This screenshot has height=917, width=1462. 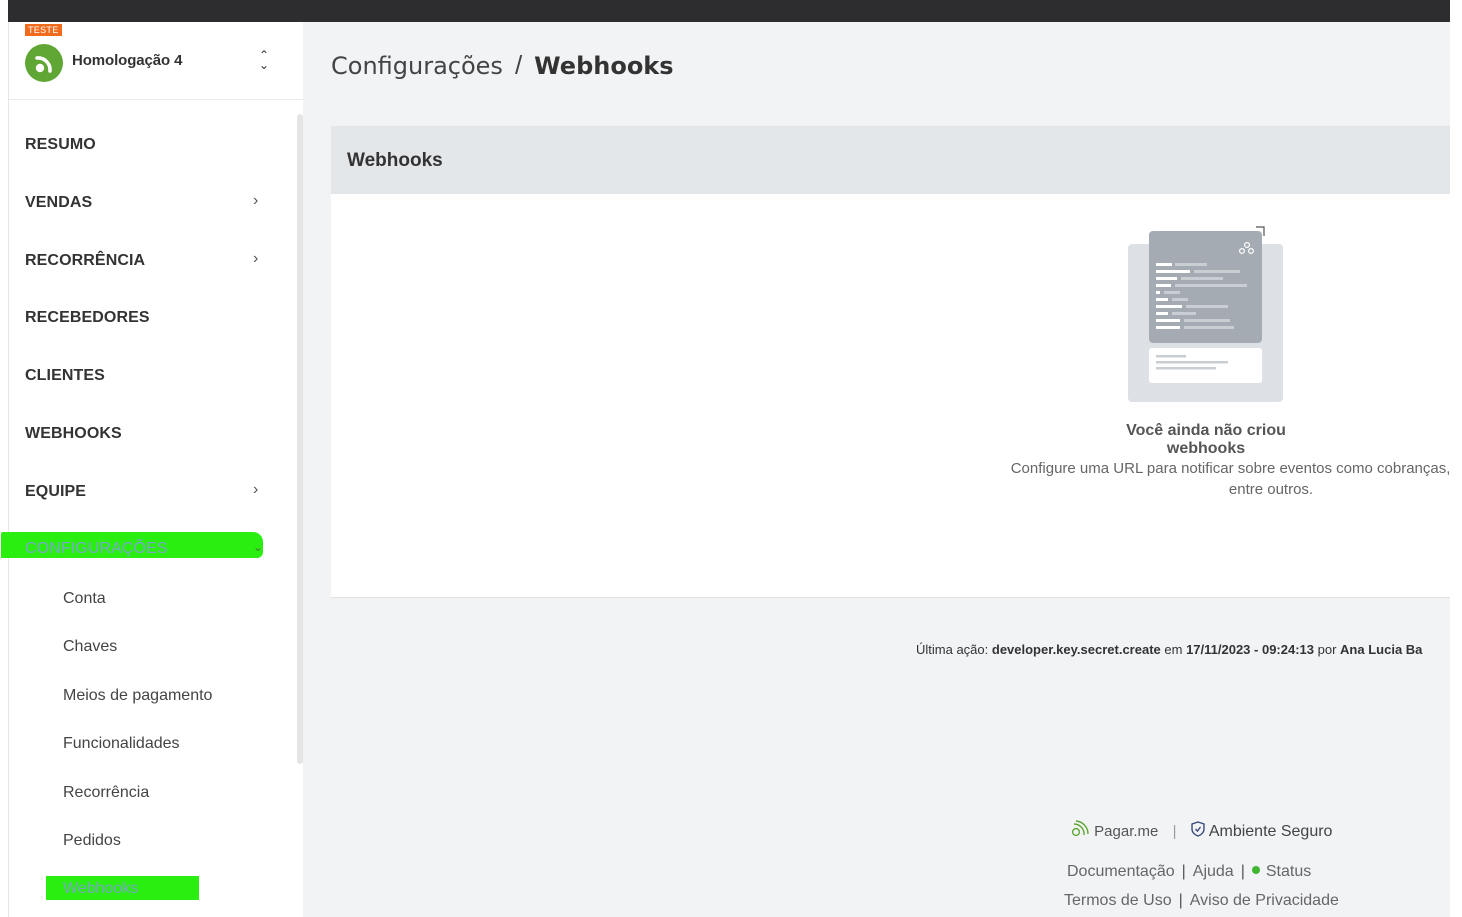 What do you see at coordinates (1255, 870) in the screenshot?
I see `status-dot-icon` at bounding box center [1255, 870].